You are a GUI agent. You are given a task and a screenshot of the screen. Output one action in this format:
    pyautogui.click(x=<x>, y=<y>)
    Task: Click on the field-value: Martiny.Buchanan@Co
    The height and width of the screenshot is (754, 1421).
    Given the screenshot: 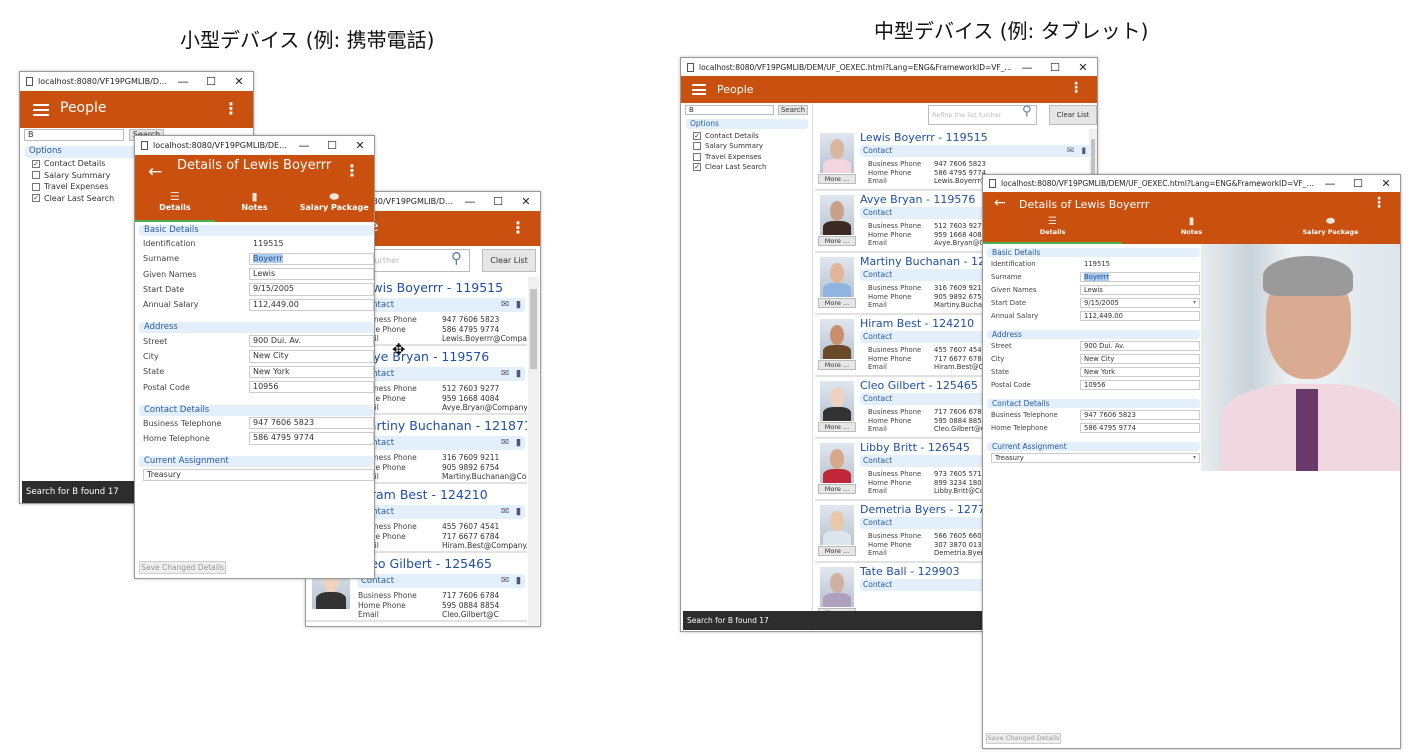 What is the action you would take?
    pyautogui.click(x=484, y=476)
    